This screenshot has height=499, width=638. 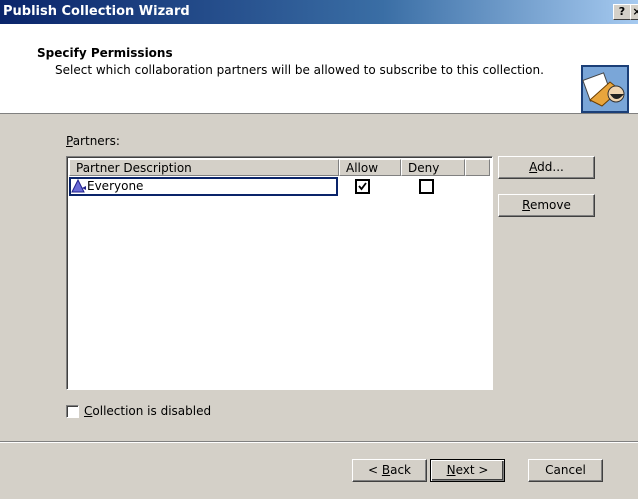 I want to click on column-filler, so click(x=477, y=167).